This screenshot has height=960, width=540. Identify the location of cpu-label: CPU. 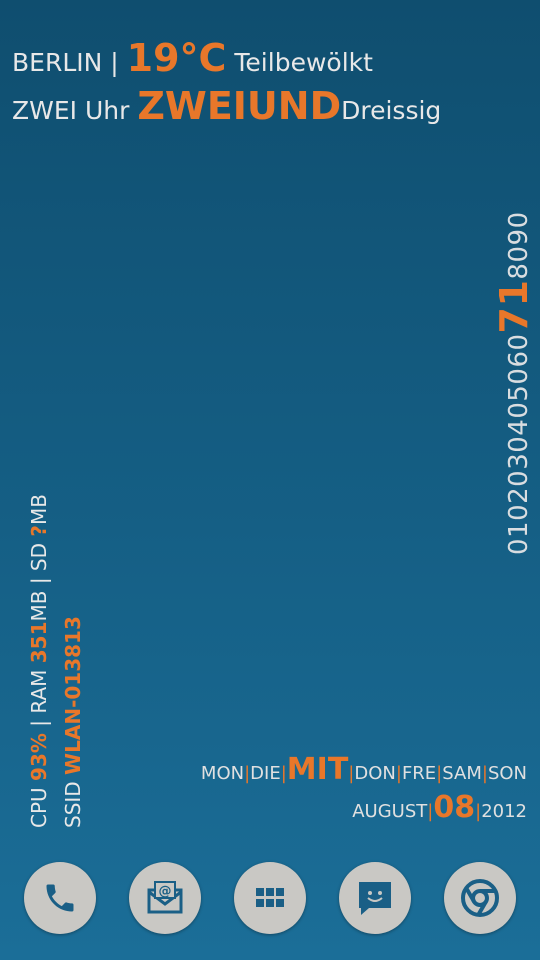
(39, 807).